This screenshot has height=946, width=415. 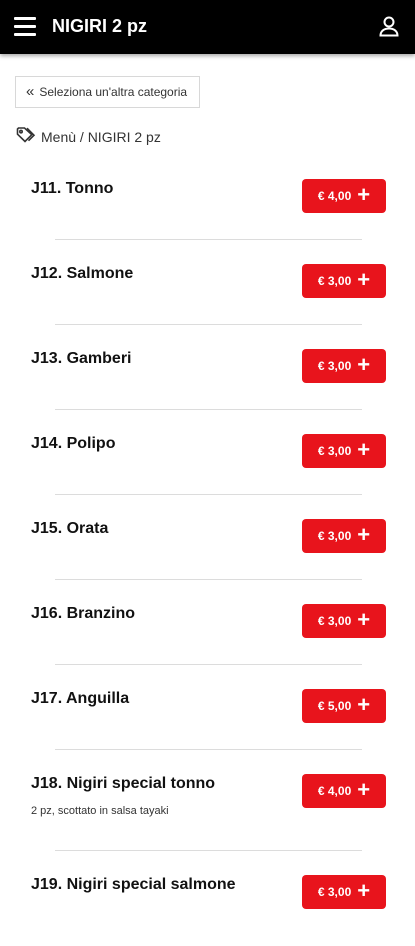 What do you see at coordinates (73, 443) in the screenshot?
I see `item-name: J14. Polipo` at bounding box center [73, 443].